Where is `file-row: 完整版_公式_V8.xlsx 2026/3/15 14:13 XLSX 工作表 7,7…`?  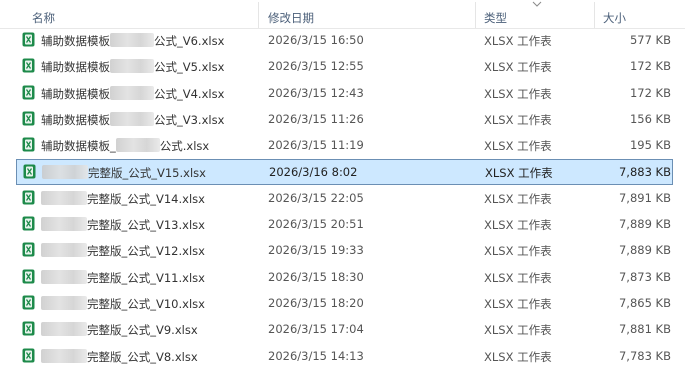 file-row: 完整版_公式_V8.xlsx 2026/3/15 14:13 XLSX 工作表 7,7… is located at coordinates (342, 356).